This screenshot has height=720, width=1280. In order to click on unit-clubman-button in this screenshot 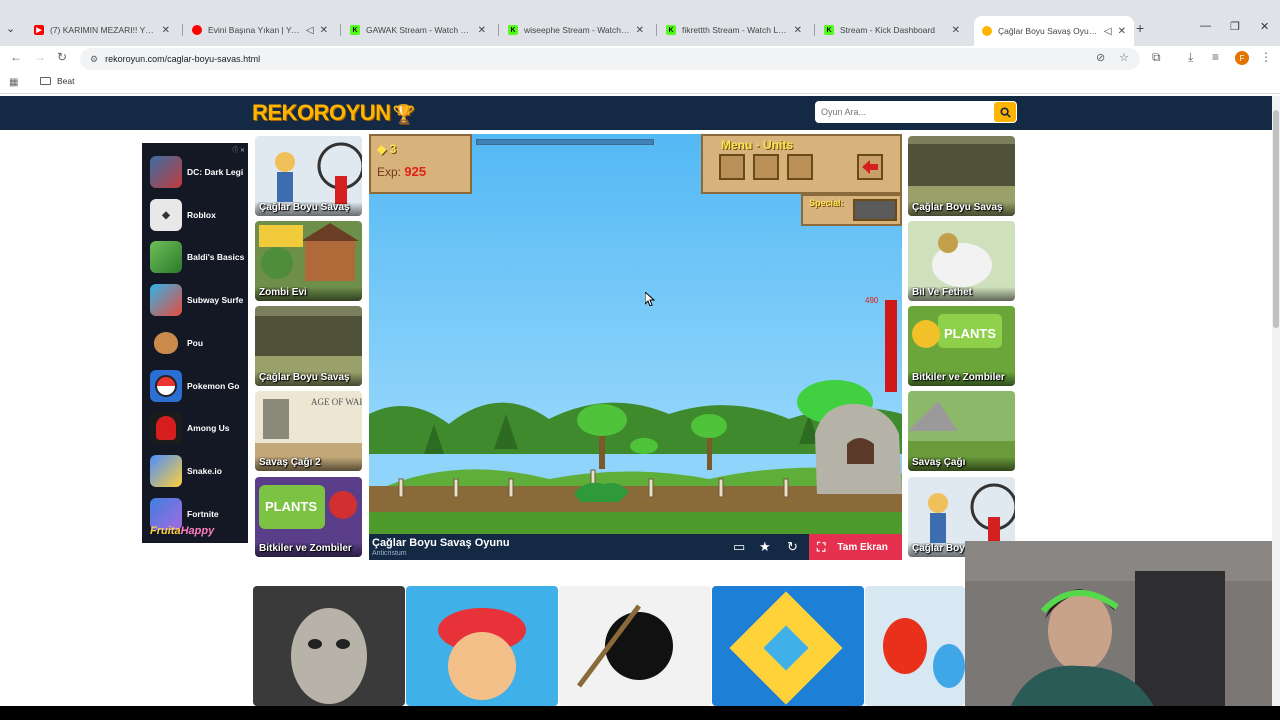, I will do `click(732, 167)`.